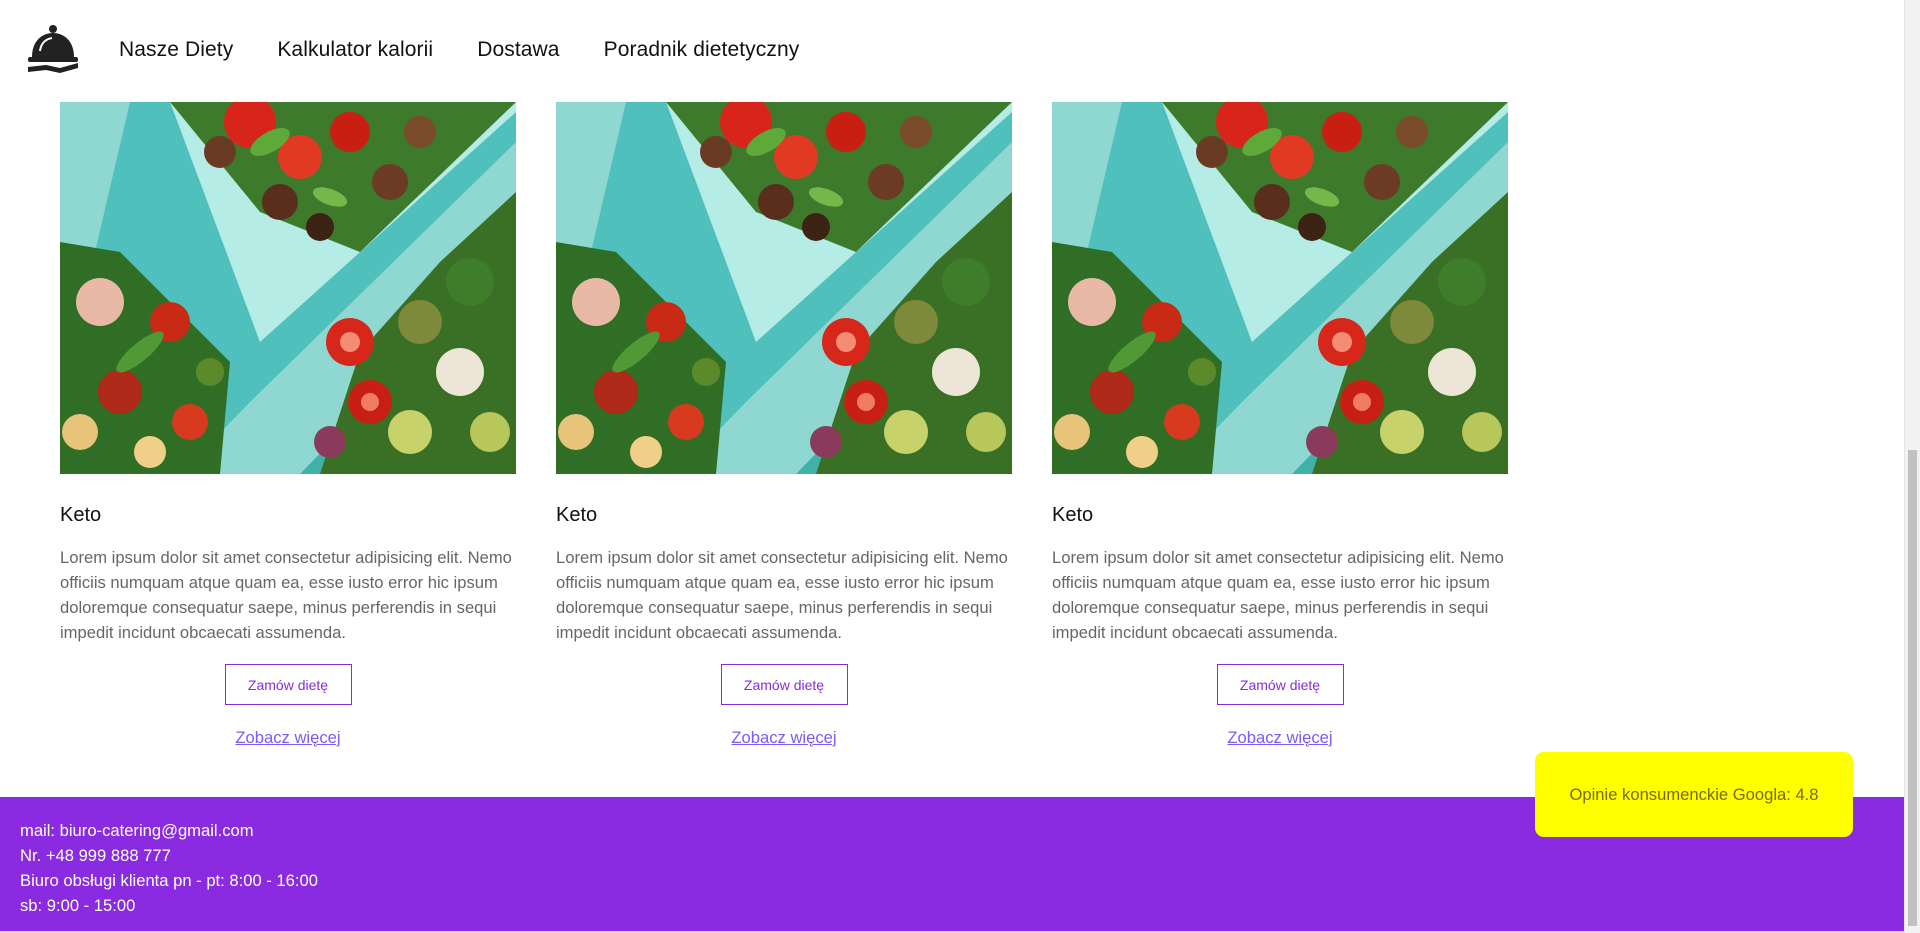  I want to click on scrollbar-thumb, so click(1912, 688).